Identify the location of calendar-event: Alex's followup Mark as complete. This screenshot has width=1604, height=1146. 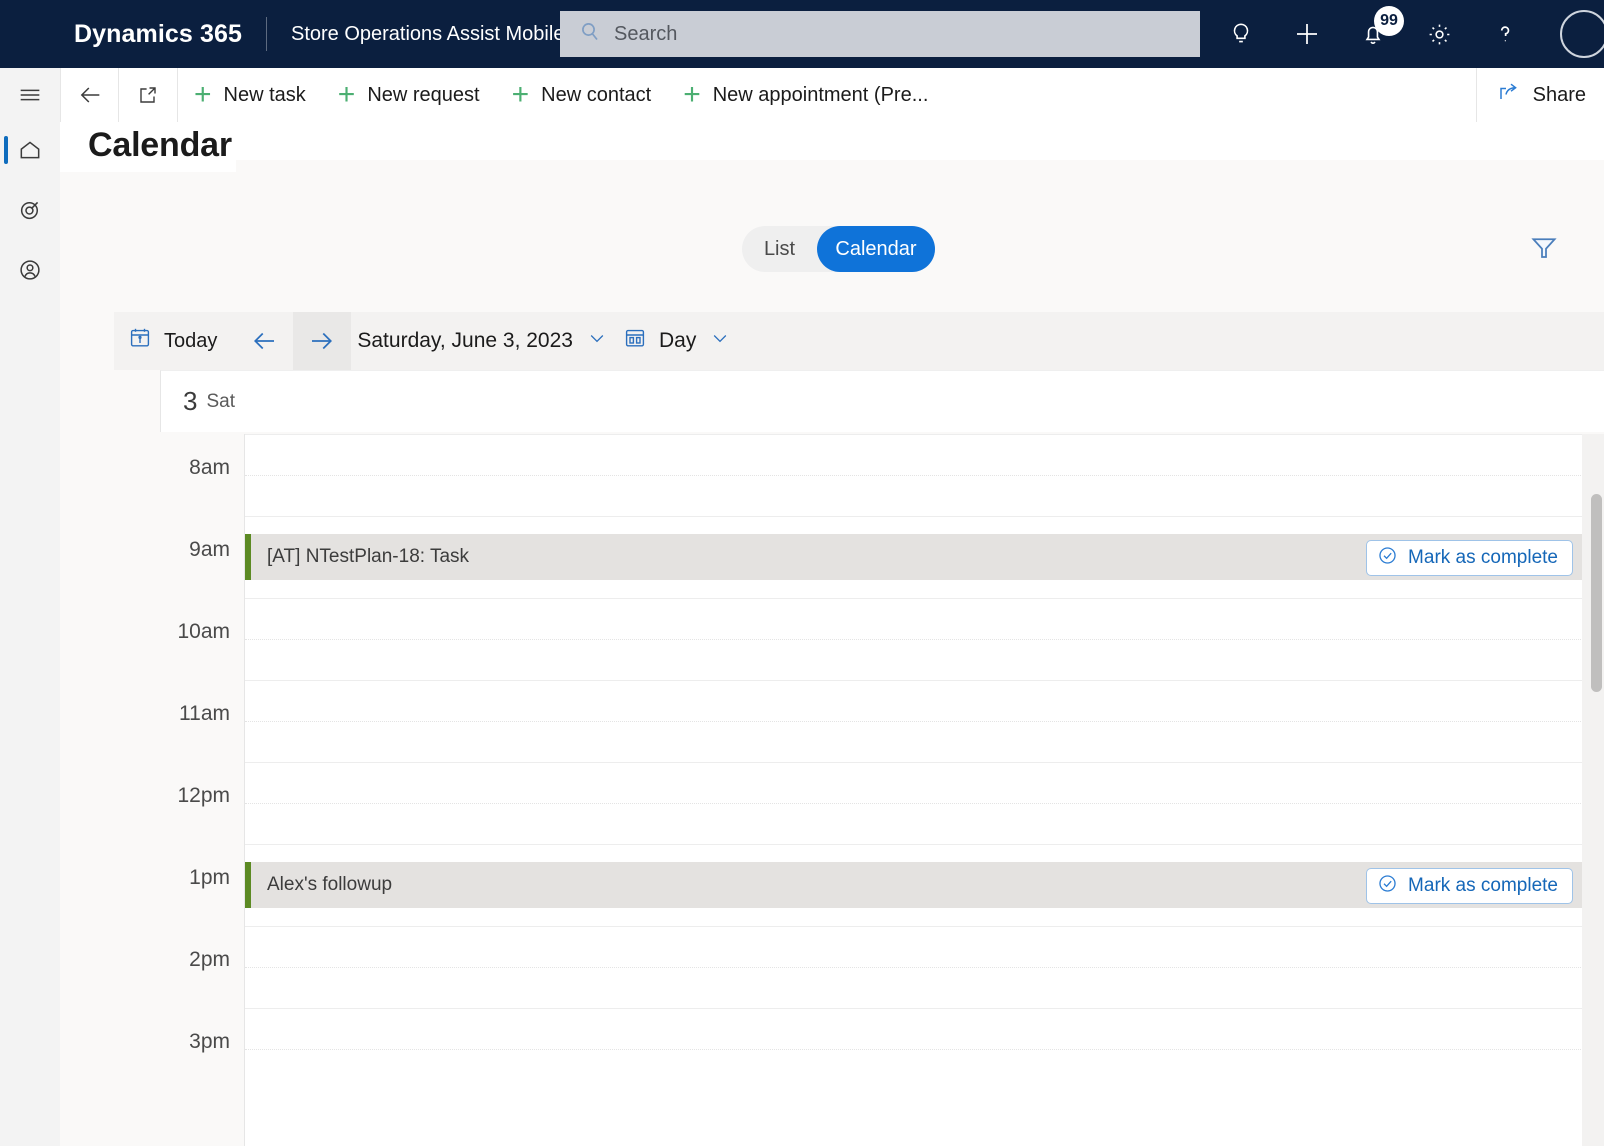
(914, 885).